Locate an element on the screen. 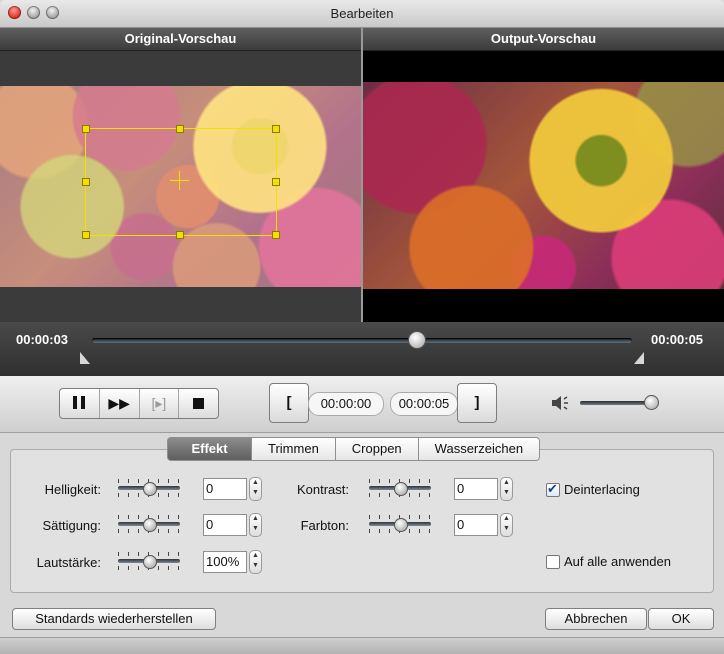 Image resolution: width=724 pixels, height=654 pixels. fast-forward-icon: ▶▶ is located at coordinates (119, 403).